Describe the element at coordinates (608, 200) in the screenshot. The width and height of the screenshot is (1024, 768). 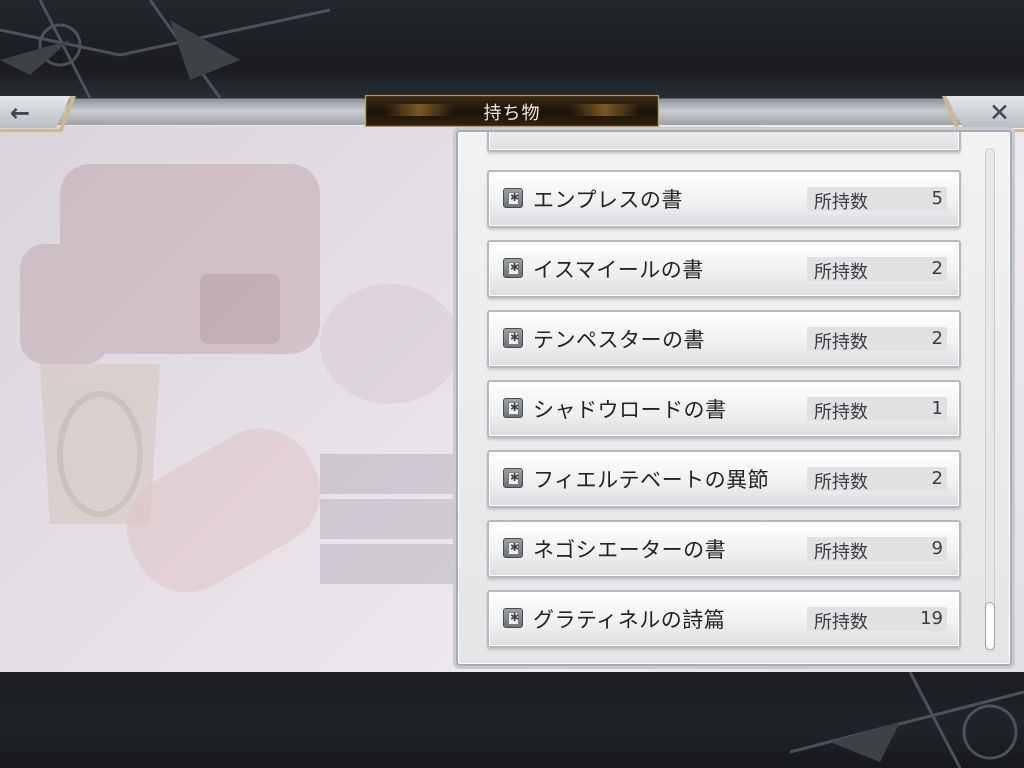
I see `item-name: エンプレスの書` at that location.